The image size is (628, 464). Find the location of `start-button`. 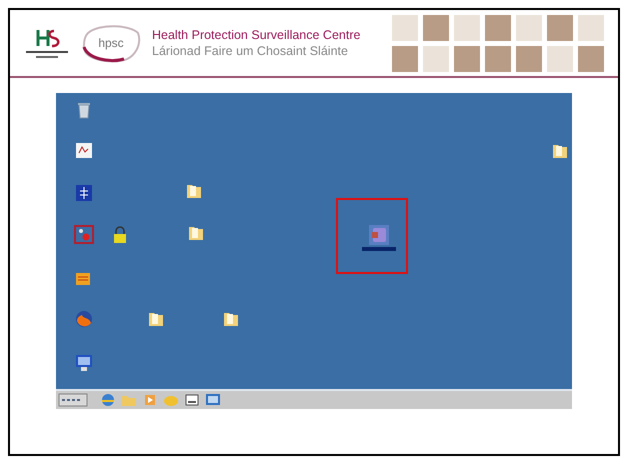

start-button is located at coordinates (73, 400).